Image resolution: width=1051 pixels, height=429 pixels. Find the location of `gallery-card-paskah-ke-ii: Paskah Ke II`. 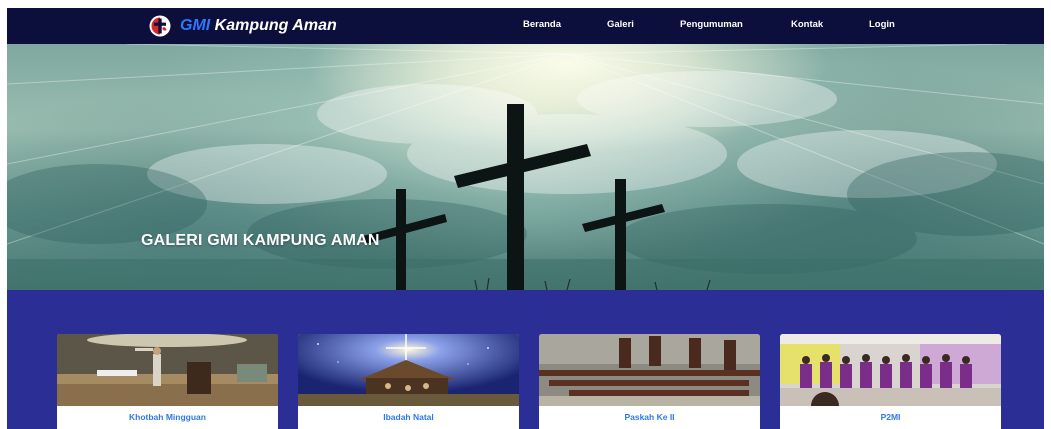

gallery-card-paskah-ke-ii: Paskah Ke II is located at coordinates (649, 381).